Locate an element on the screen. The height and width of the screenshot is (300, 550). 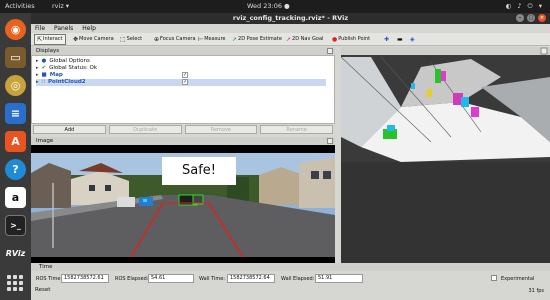
check-icon: ✔ is located at coordinates (44, 68).